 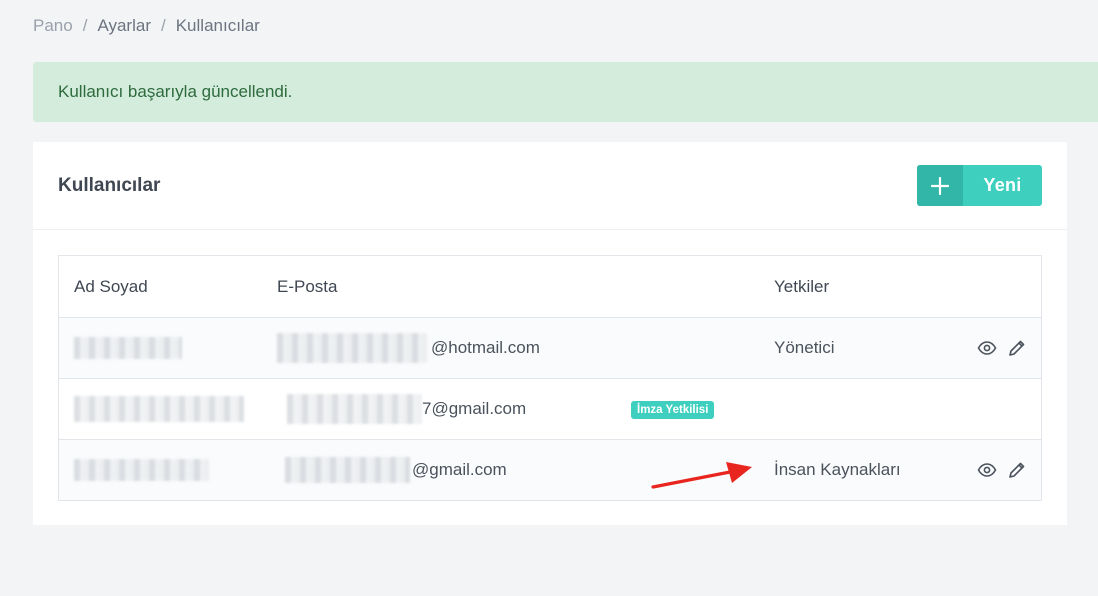 What do you see at coordinates (940, 185) in the screenshot?
I see `plus-icon` at bounding box center [940, 185].